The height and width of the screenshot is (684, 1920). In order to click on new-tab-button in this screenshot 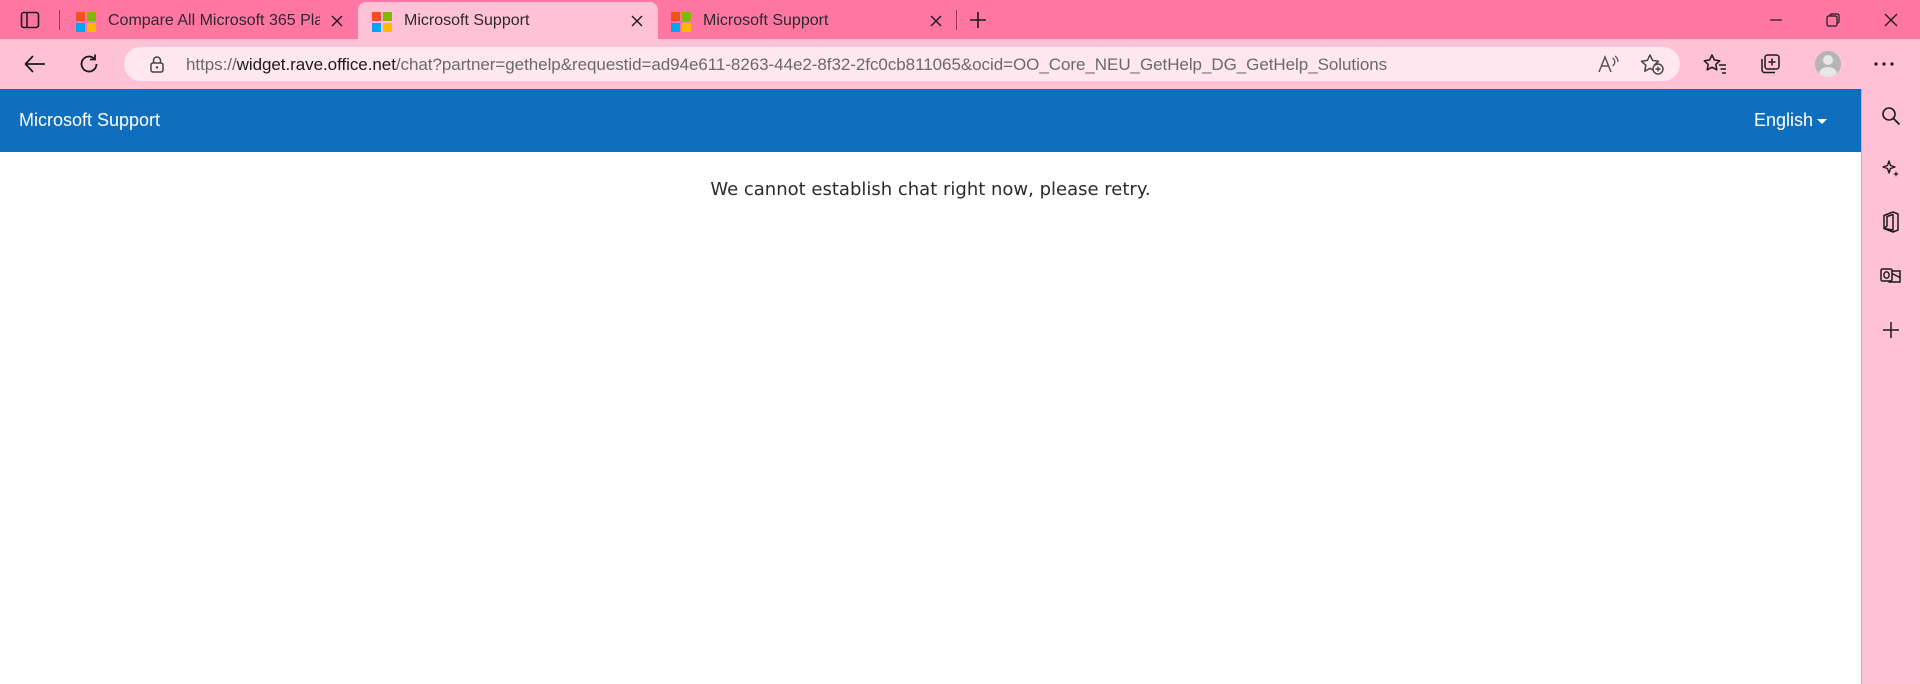, I will do `click(978, 20)`.